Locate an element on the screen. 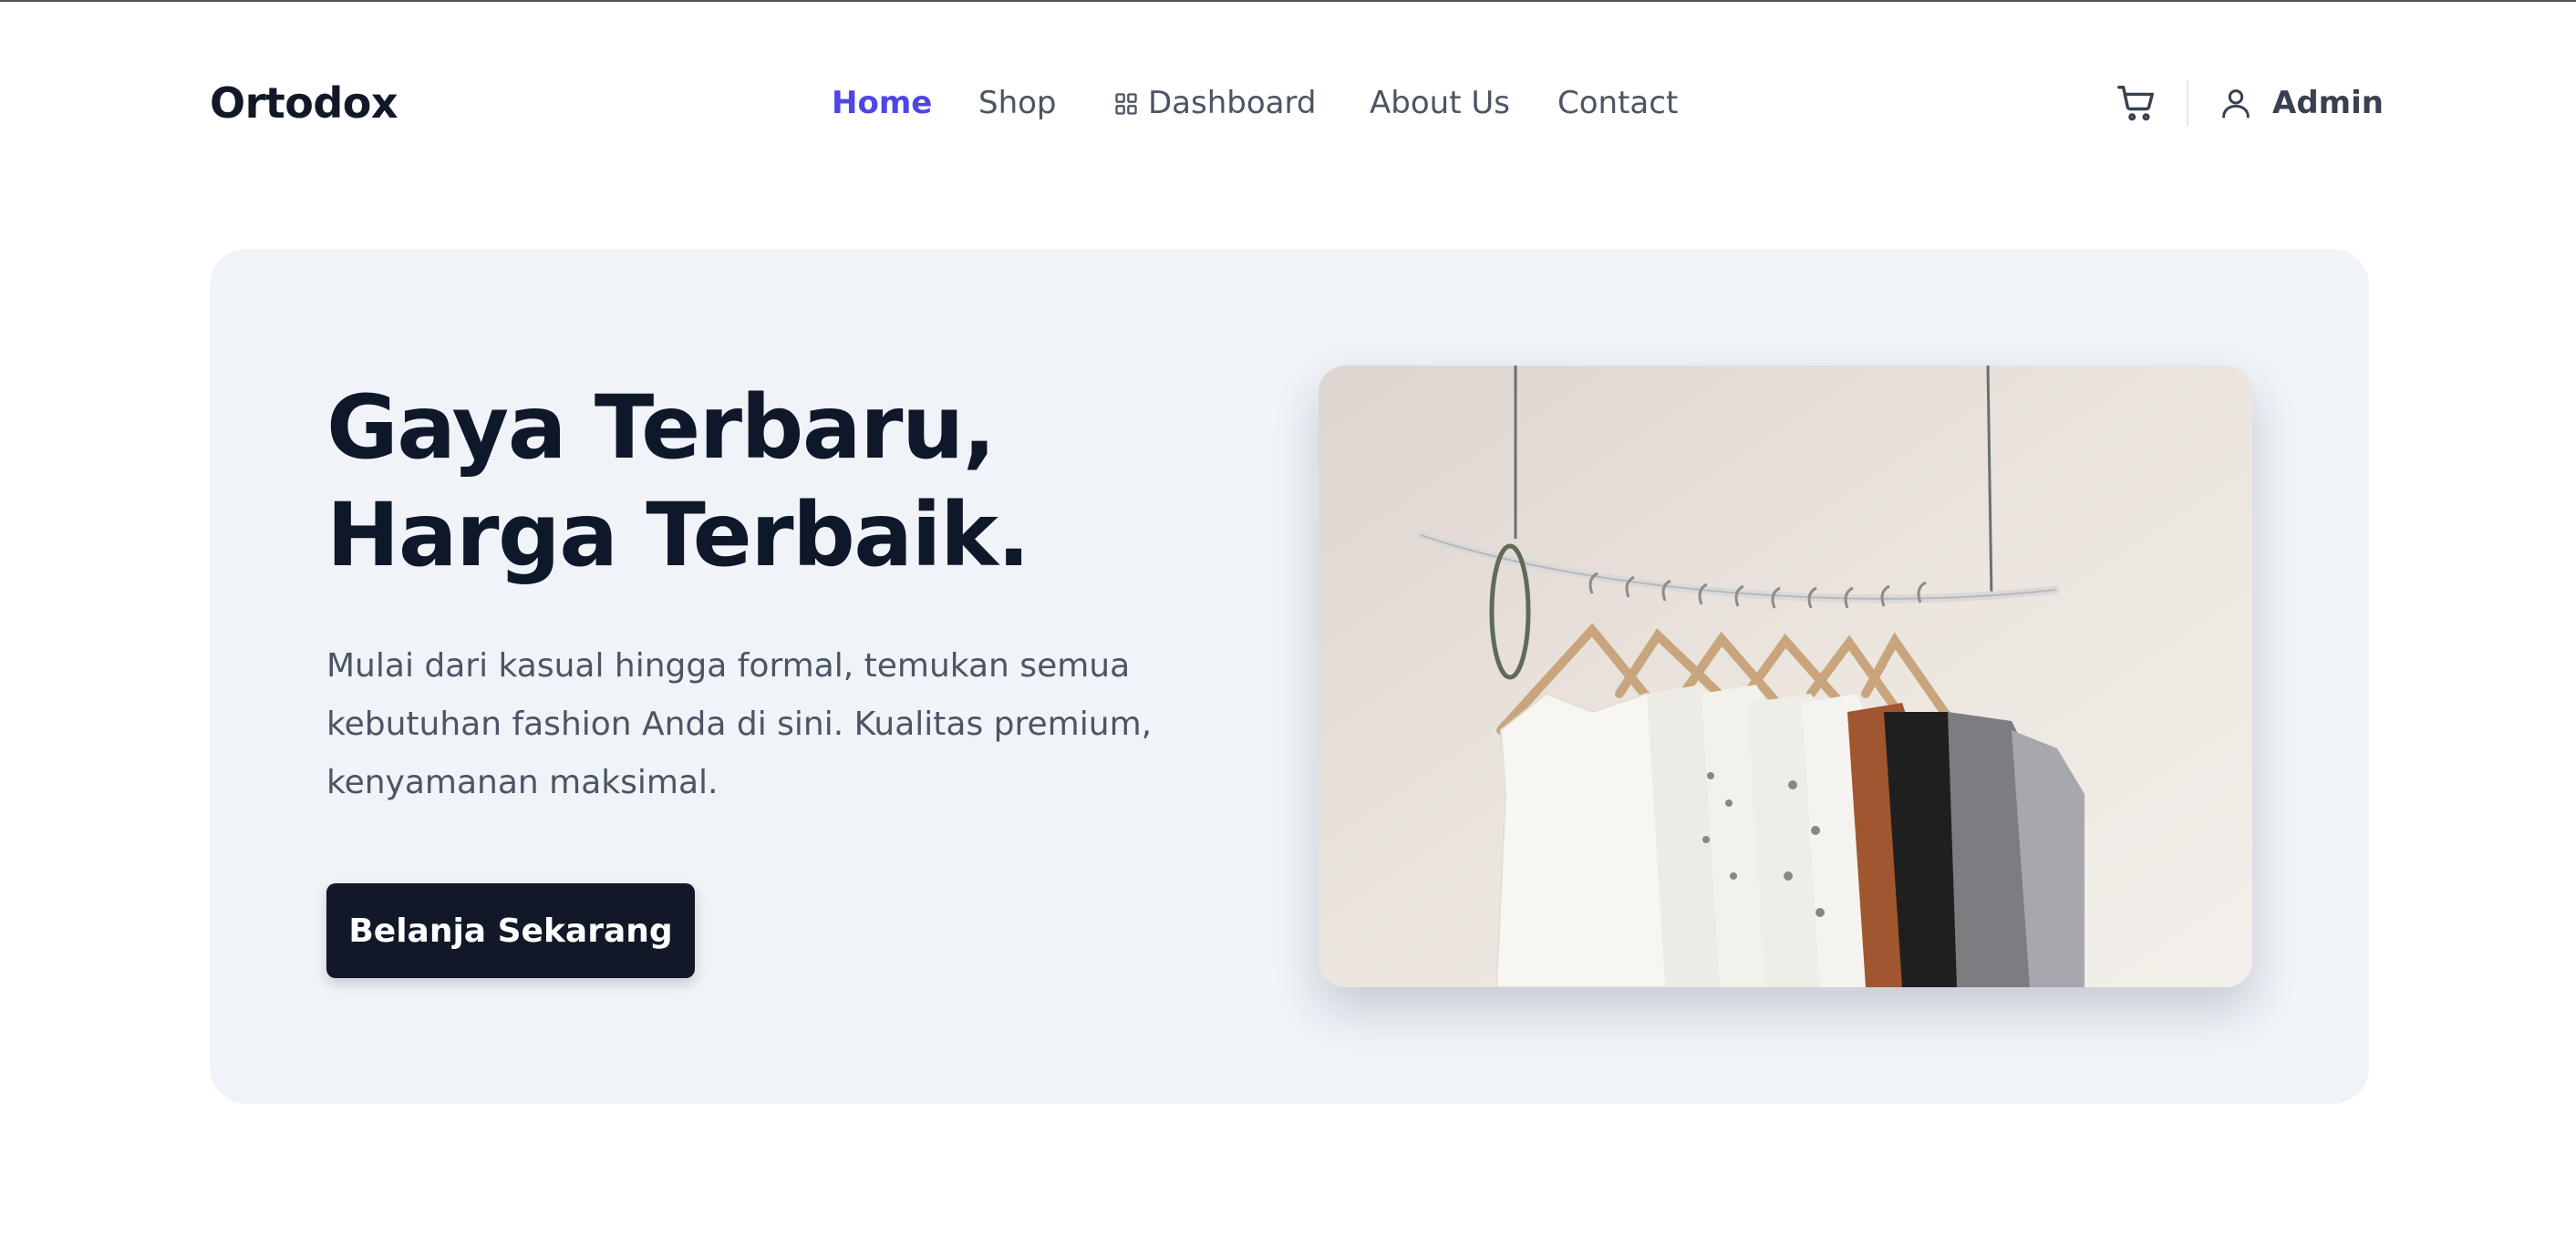  shop-now-button: Belanja Sekarang is located at coordinates (510, 930).